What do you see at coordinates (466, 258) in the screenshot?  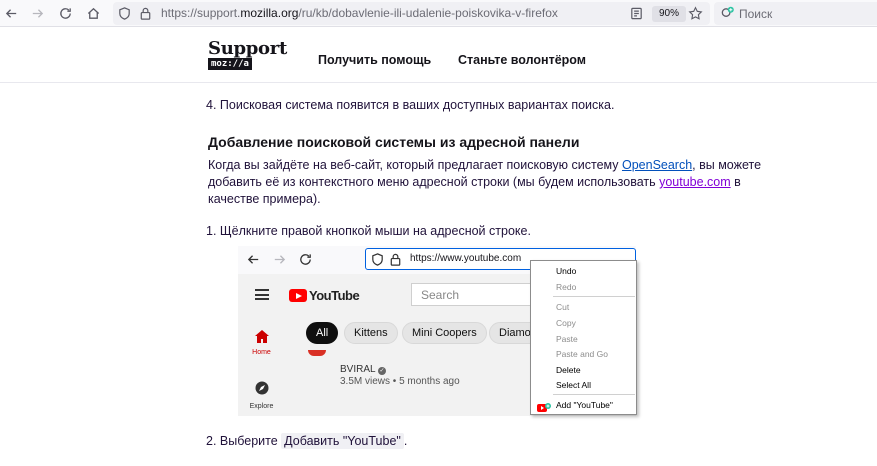 I see `screenshot-url-text: https://www.youtube.com` at bounding box center [466, 258].